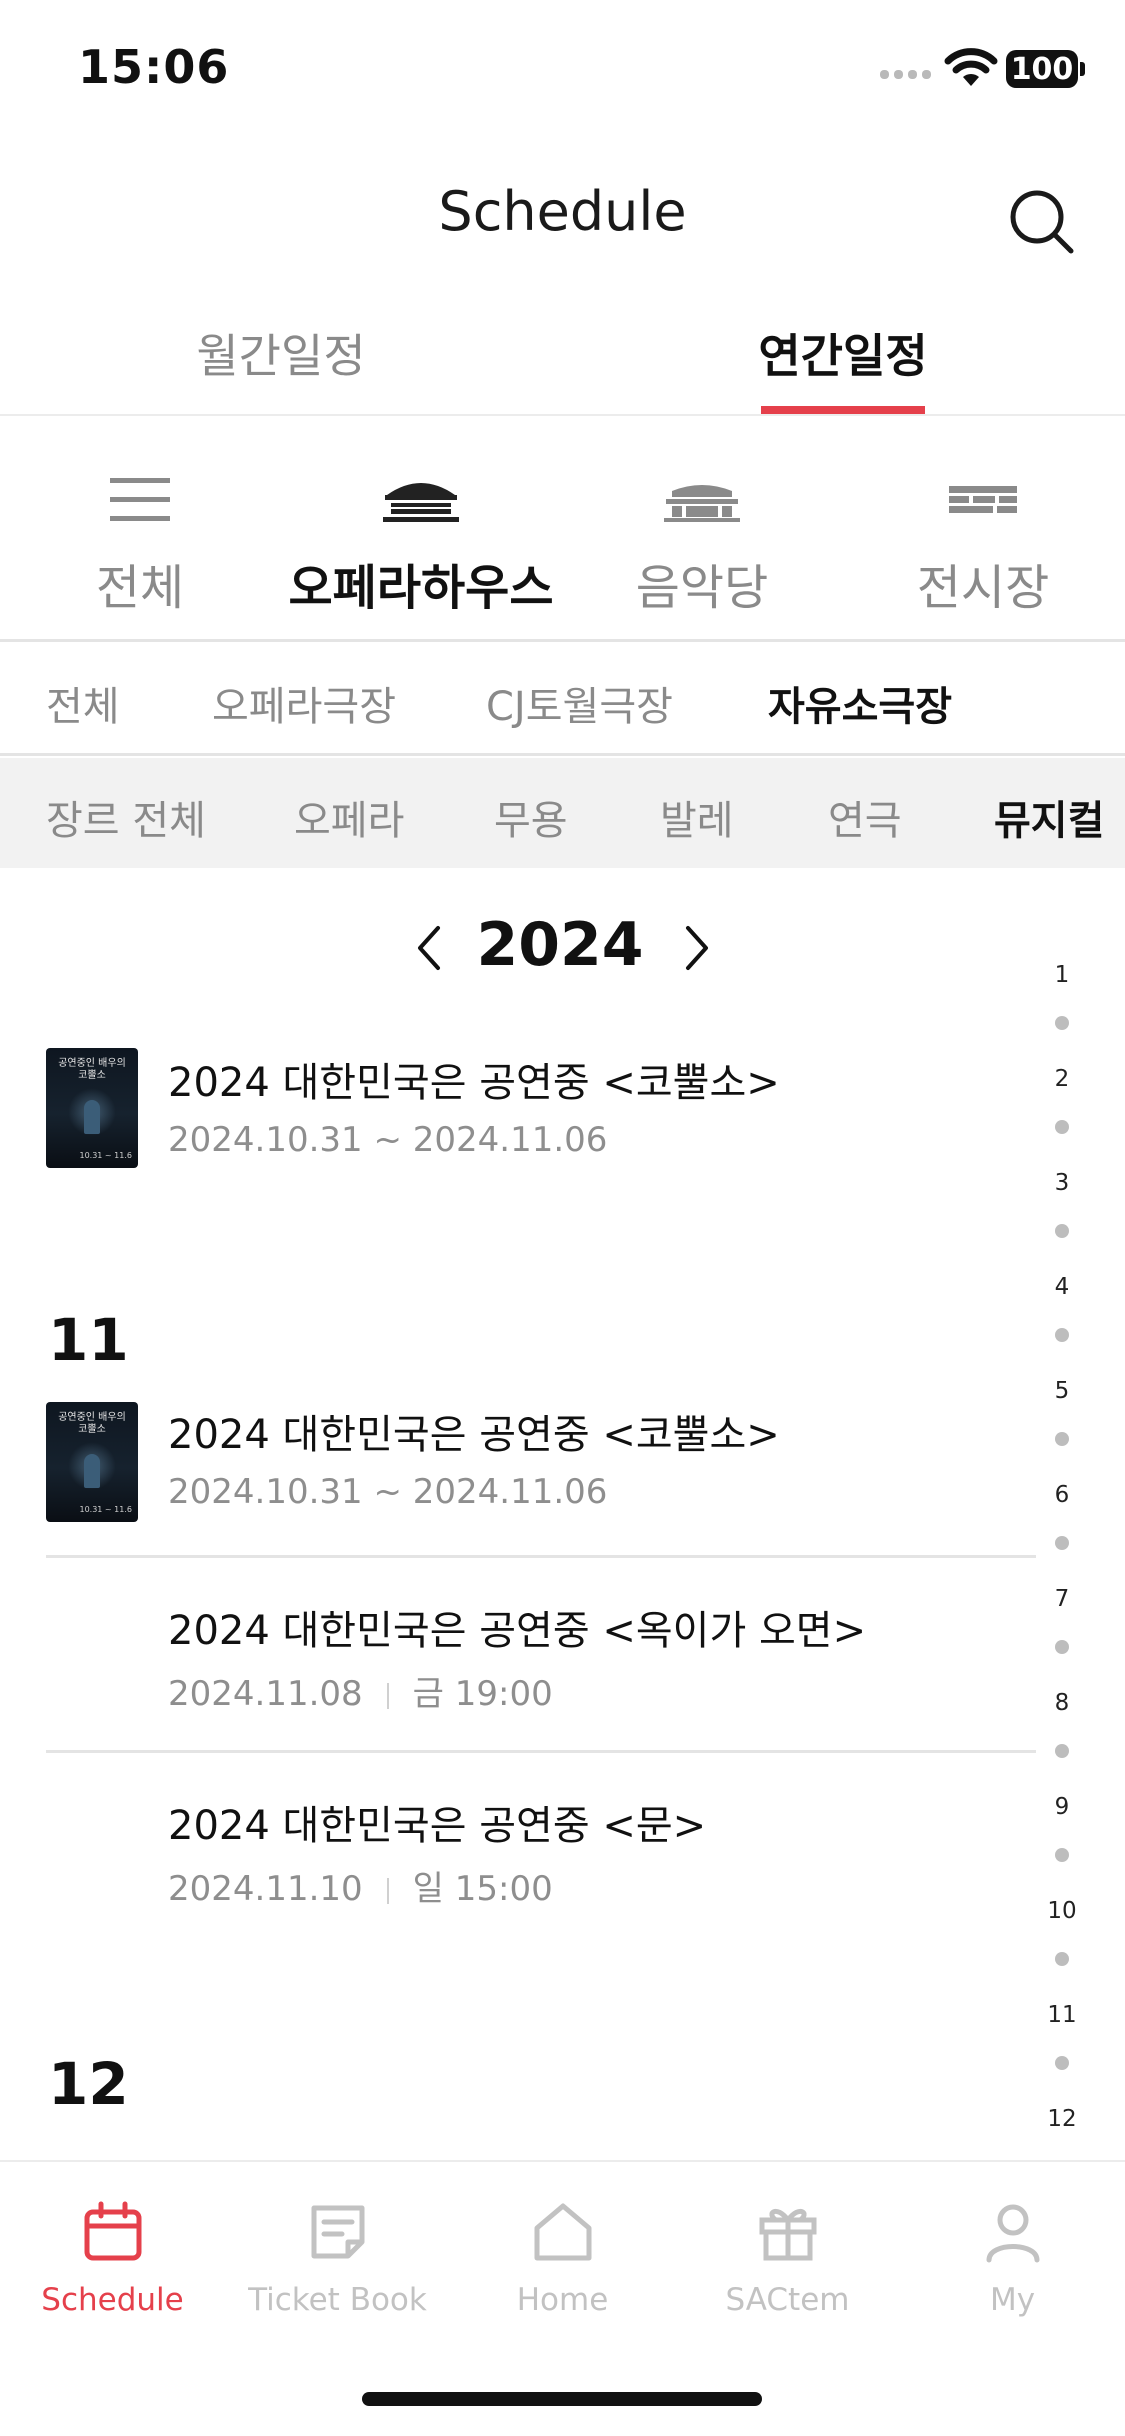  What do you see at coordinates (281, 353) in the screenshot?
I see `tab-monthly: 월간일정` at bounding box center [281, 353].